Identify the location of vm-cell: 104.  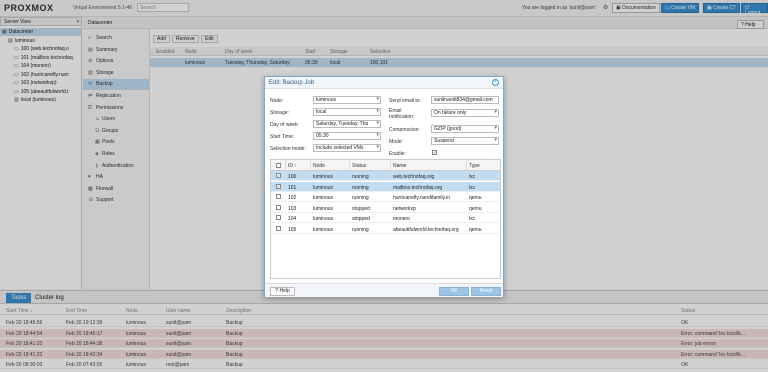
(292, 219).